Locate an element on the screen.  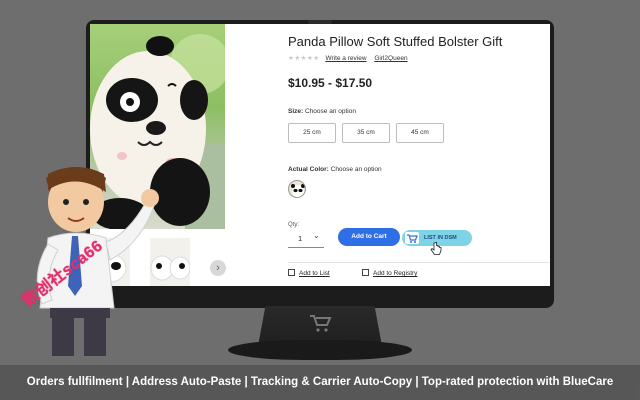
list-in-dsm-label: LIST IN DSM is located at coordinates (440, 238).